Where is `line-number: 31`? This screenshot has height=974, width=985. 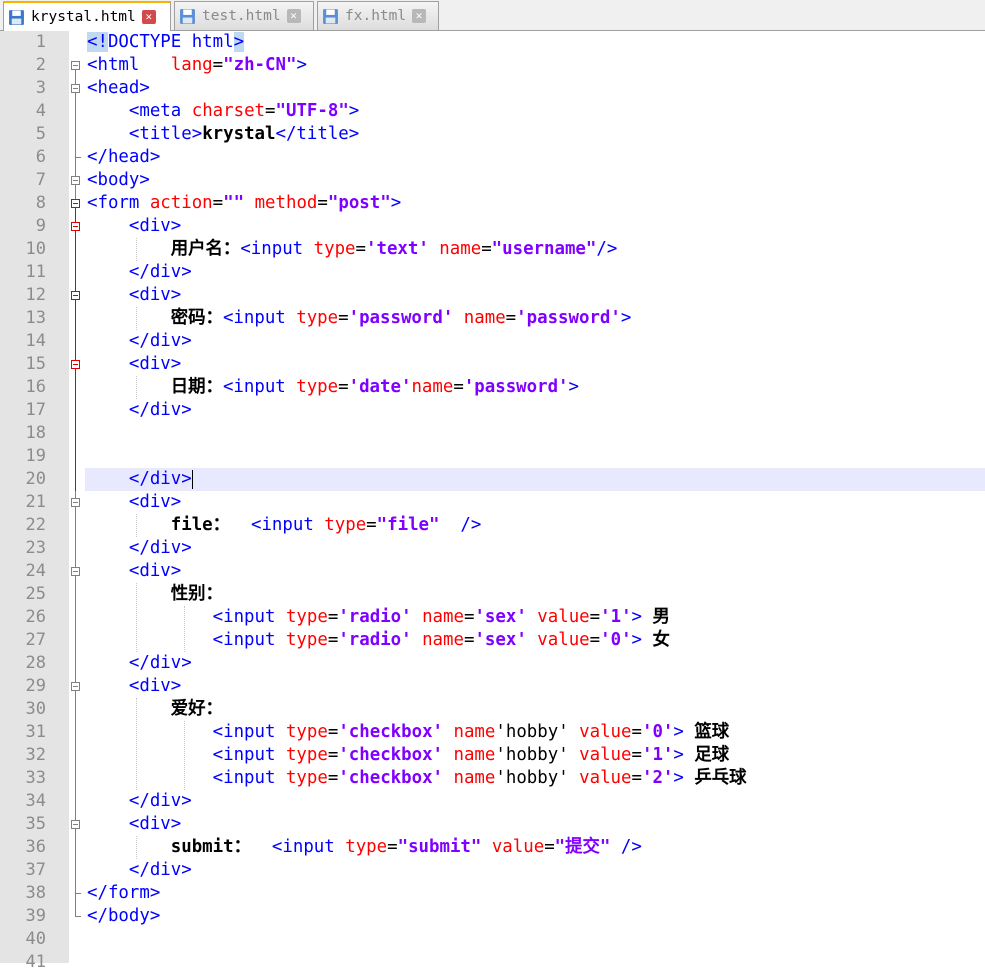 line-number: 31 is located at coordinates (35, 732).